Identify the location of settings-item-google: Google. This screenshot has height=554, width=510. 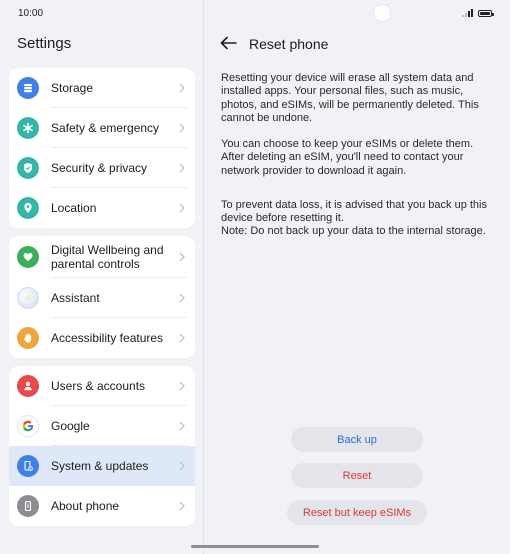
(102, 426).